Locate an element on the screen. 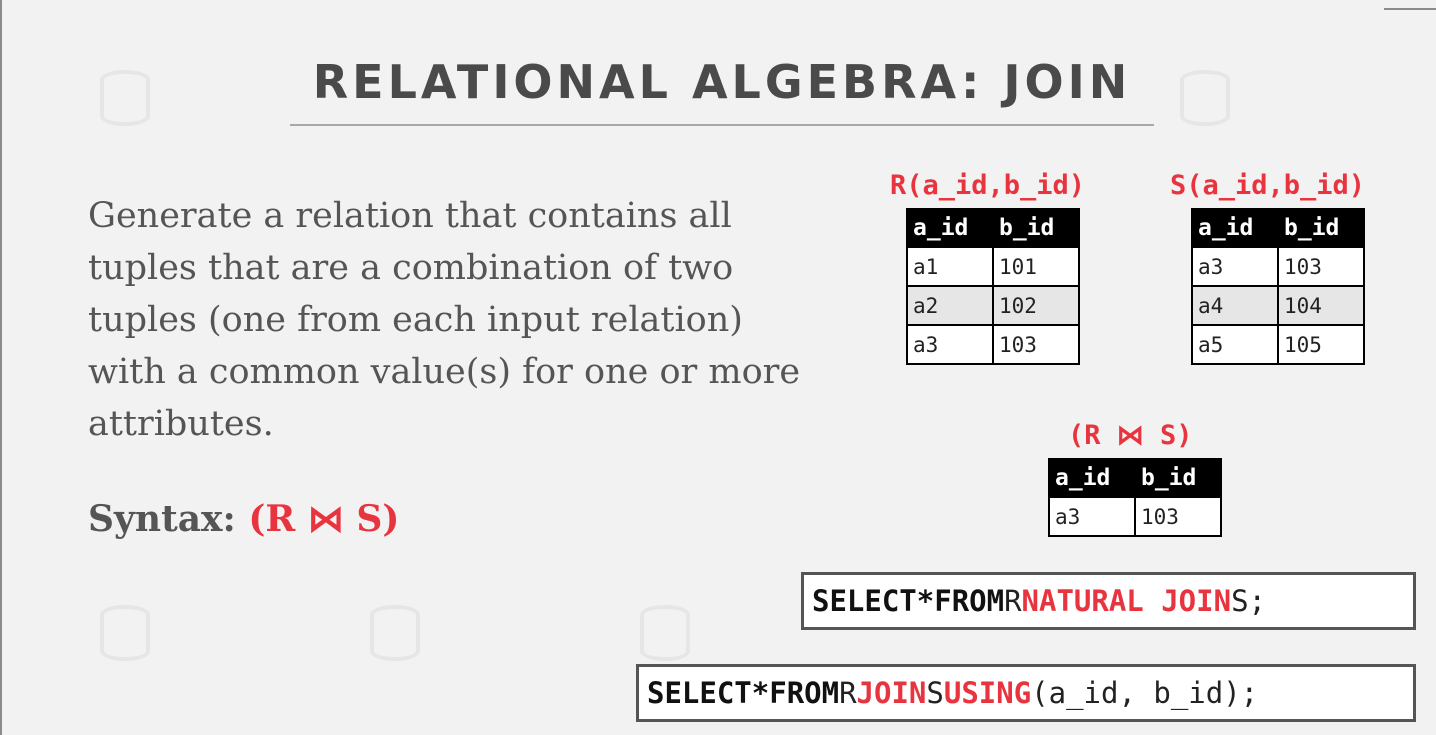 The image size is (1436, 735). join-result-label: (R ⋈ S) is located at coordinates (1130, 435).